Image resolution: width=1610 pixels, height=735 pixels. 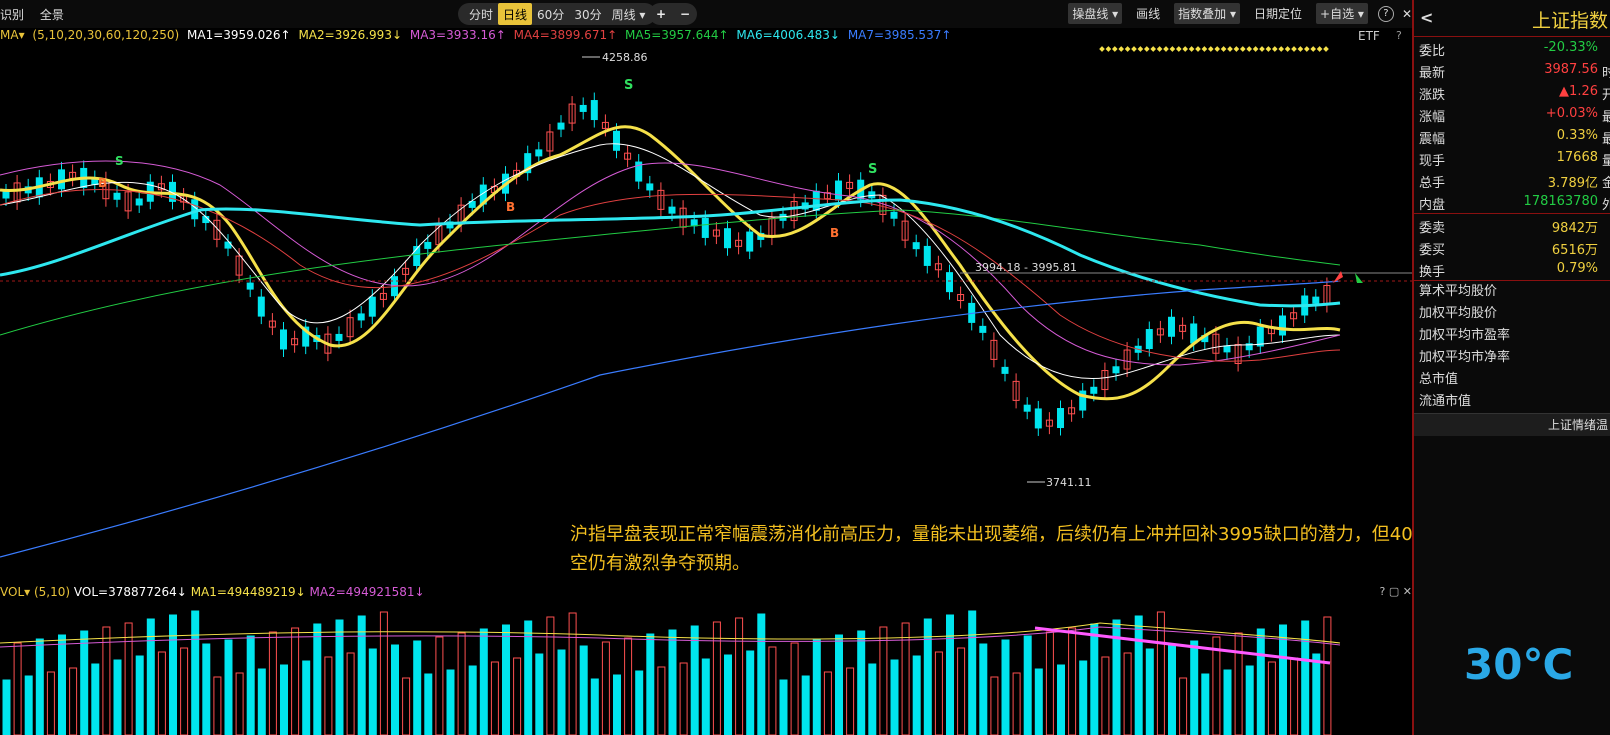 What do you see at coordinates (1095, 13) in the screenshot?
I see `trading-line-button: 操盘线 ▾` at bounding box center [1095, 13].